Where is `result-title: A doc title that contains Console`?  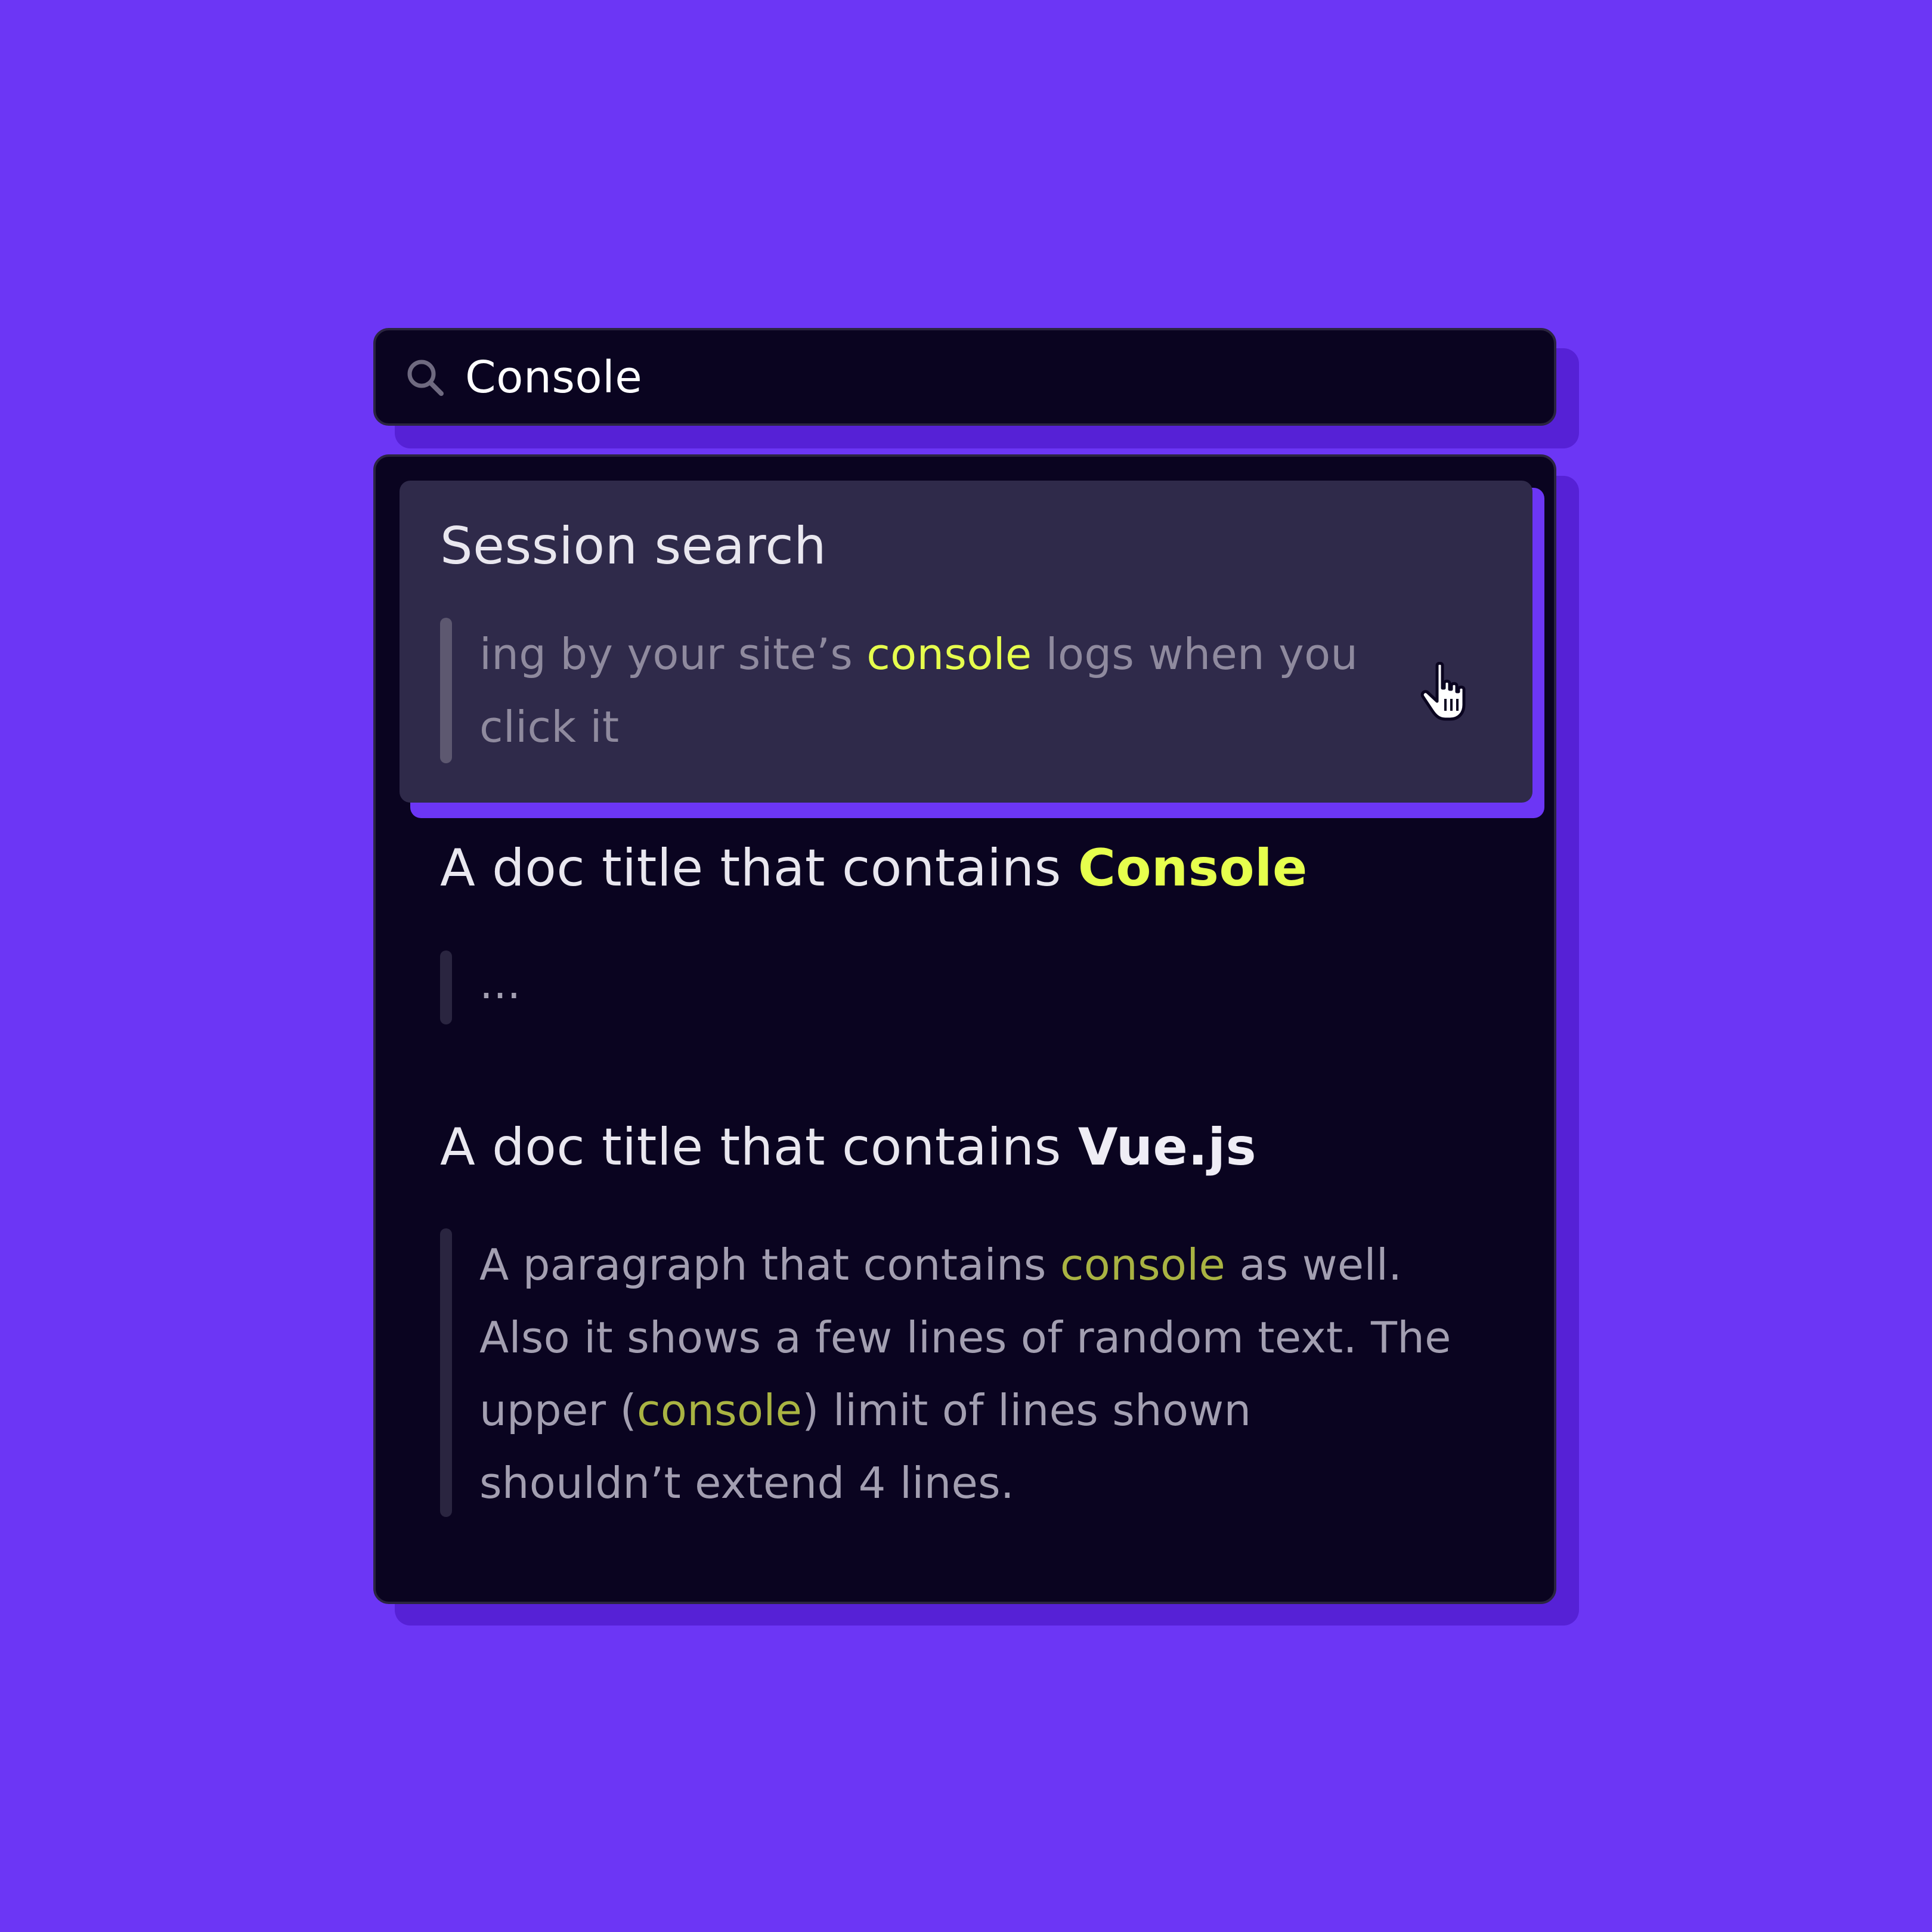
result-title: A doc title that contains Console is located at coordinates (874, 868).